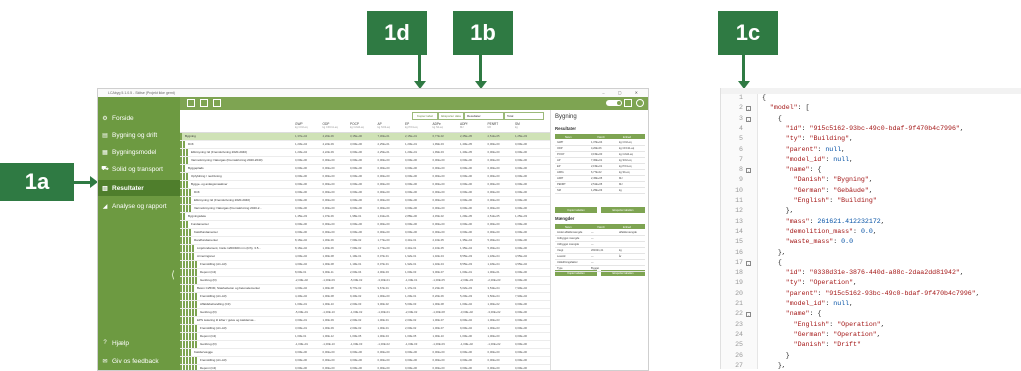  I want to click on code-line: "Danish": "Bygning",, so click(817, 179).